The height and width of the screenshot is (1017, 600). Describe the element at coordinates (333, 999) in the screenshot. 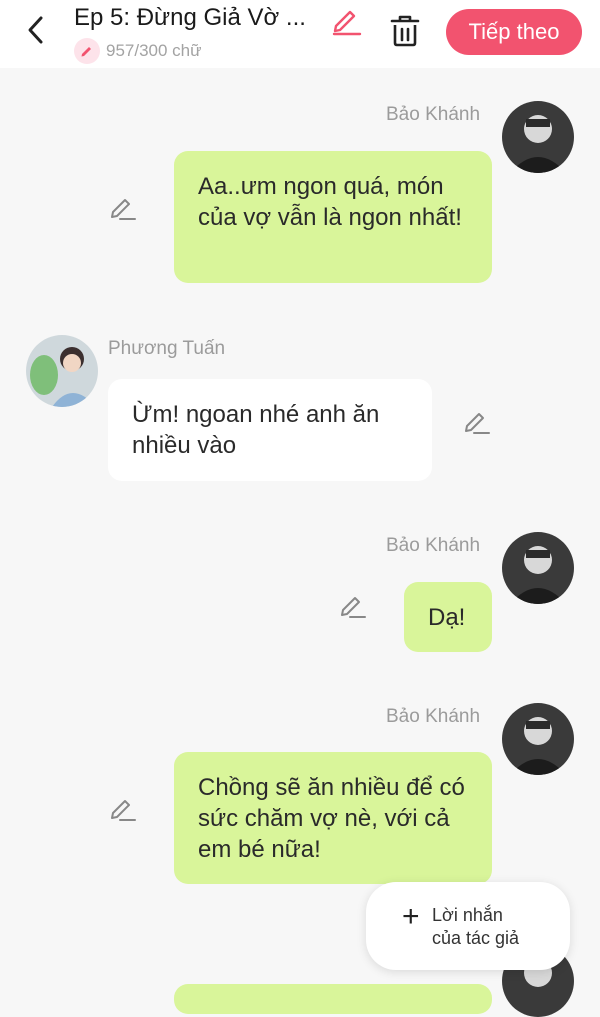

I see `message-bubble-partial` at that location.